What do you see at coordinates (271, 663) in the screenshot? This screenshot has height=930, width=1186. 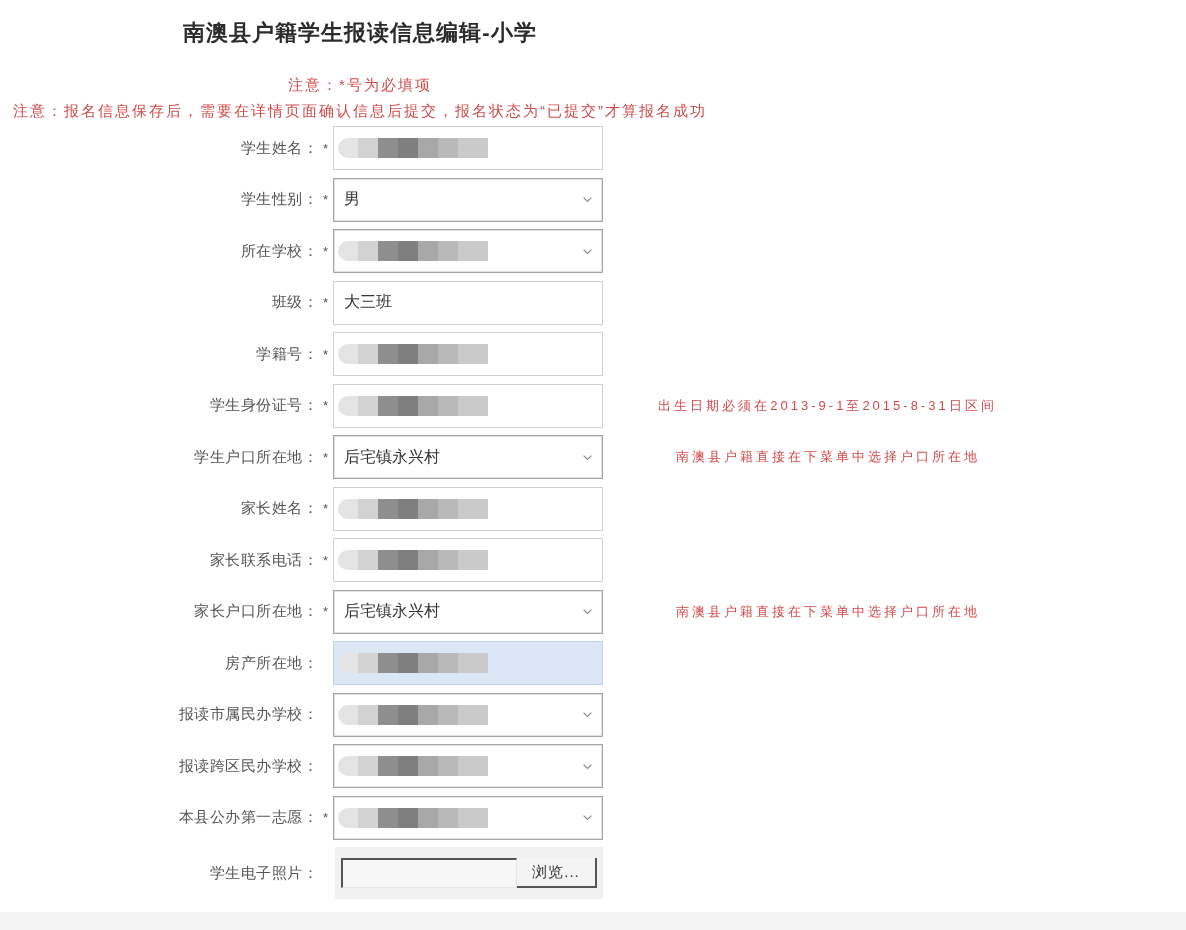 I see `field-label: 房产所在地：` at bounding box center [271, 663].